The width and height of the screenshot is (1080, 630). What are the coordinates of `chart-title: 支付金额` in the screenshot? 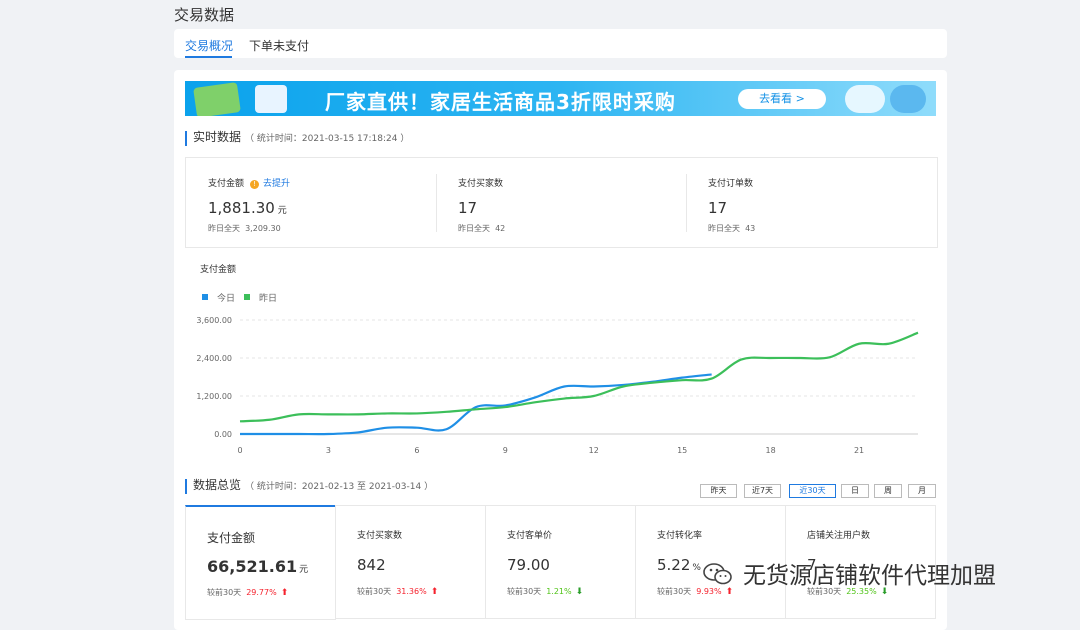 It's located at (218, 269).